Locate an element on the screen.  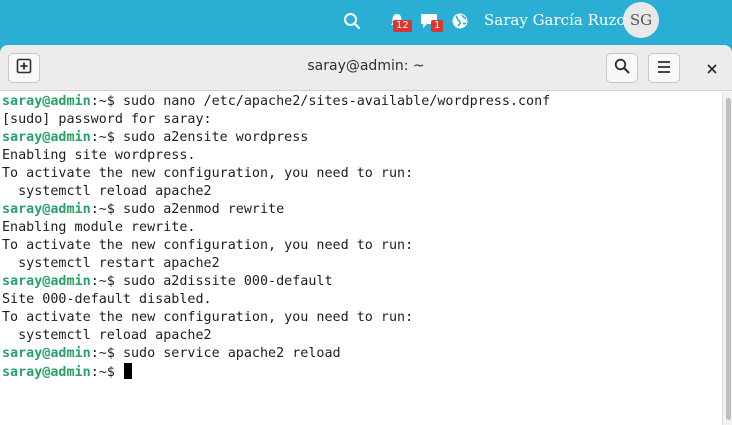
command-text: sudo a2dissite 000-default is located at coordinates (227, 281).